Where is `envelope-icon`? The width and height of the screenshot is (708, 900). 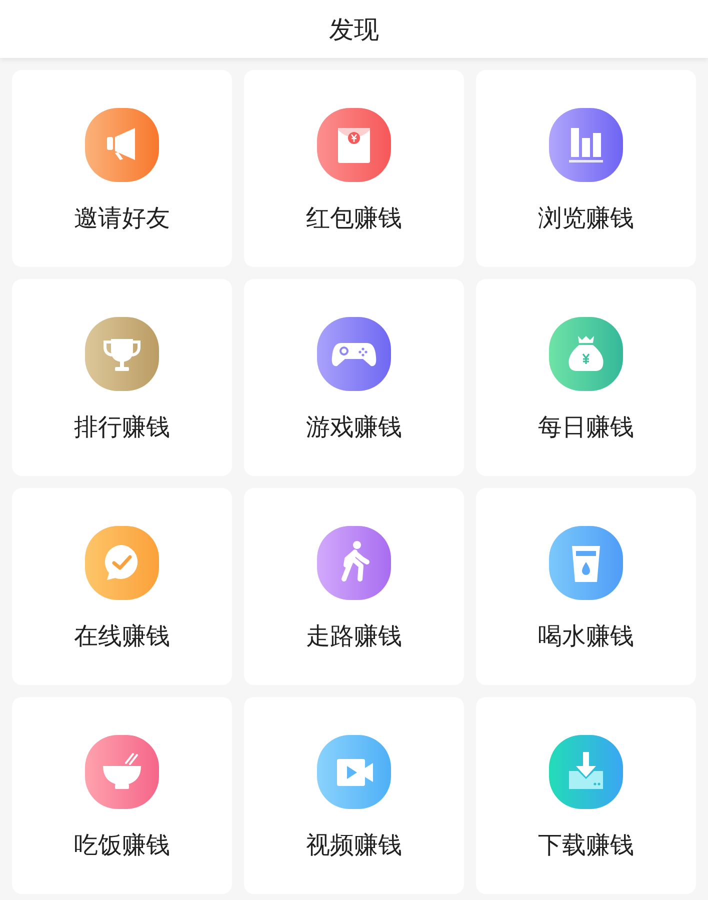 envelope-icon is located at coordinates (354, 145).